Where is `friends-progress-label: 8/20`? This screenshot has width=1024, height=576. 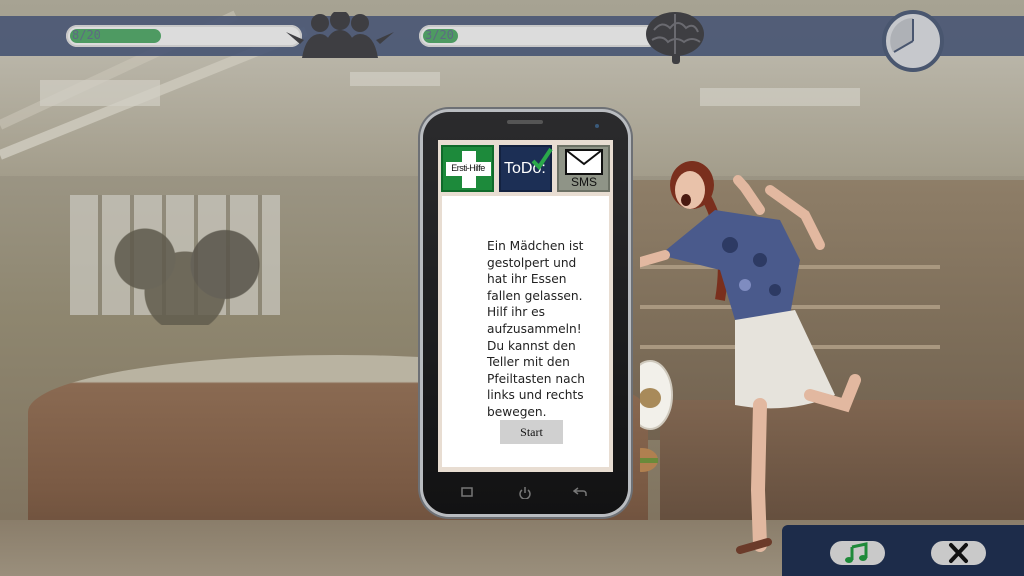
friends-progress-label: 8/20 is located at coordinates (86, 35).